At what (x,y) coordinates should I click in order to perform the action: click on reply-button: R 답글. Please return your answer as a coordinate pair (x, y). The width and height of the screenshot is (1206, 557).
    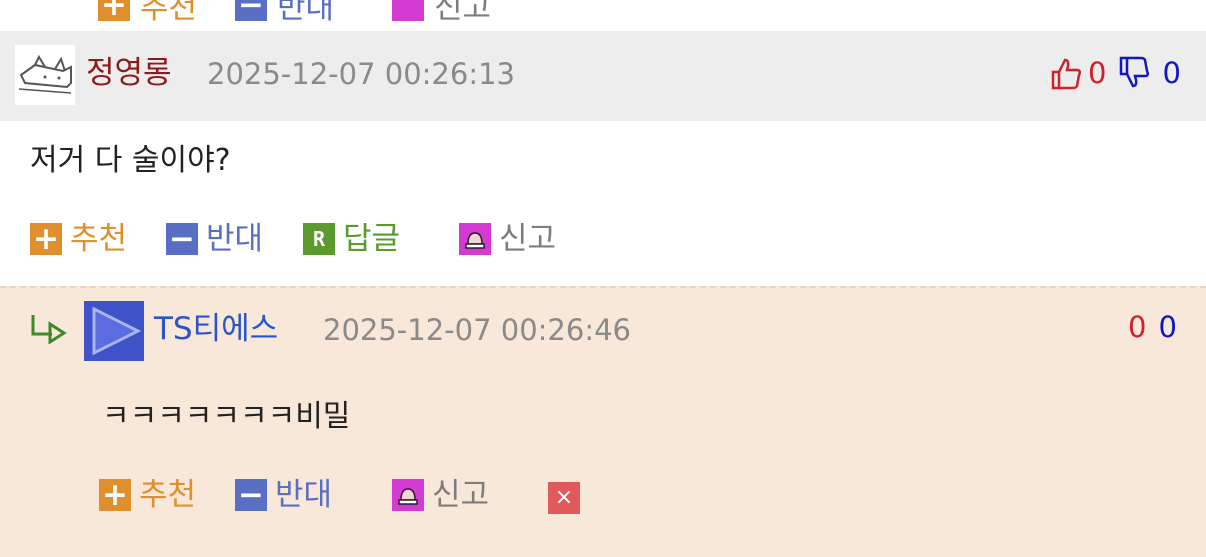
    Looking at the image, I should click on (351, 239).